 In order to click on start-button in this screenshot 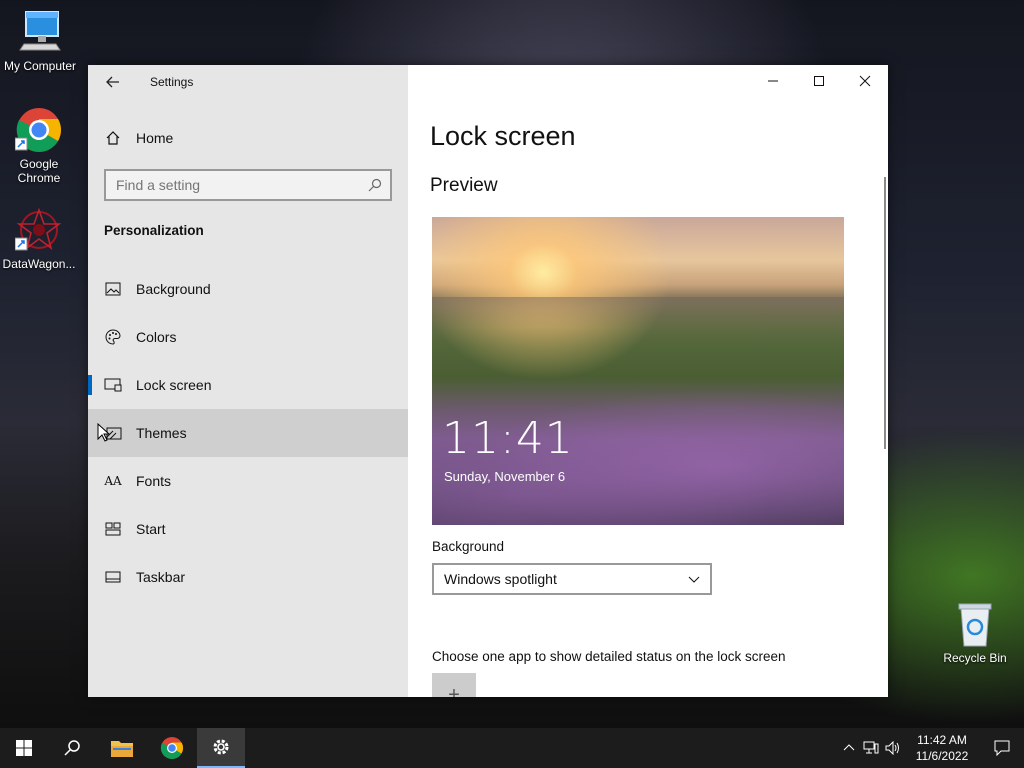, I will do `click(24, 748)`.